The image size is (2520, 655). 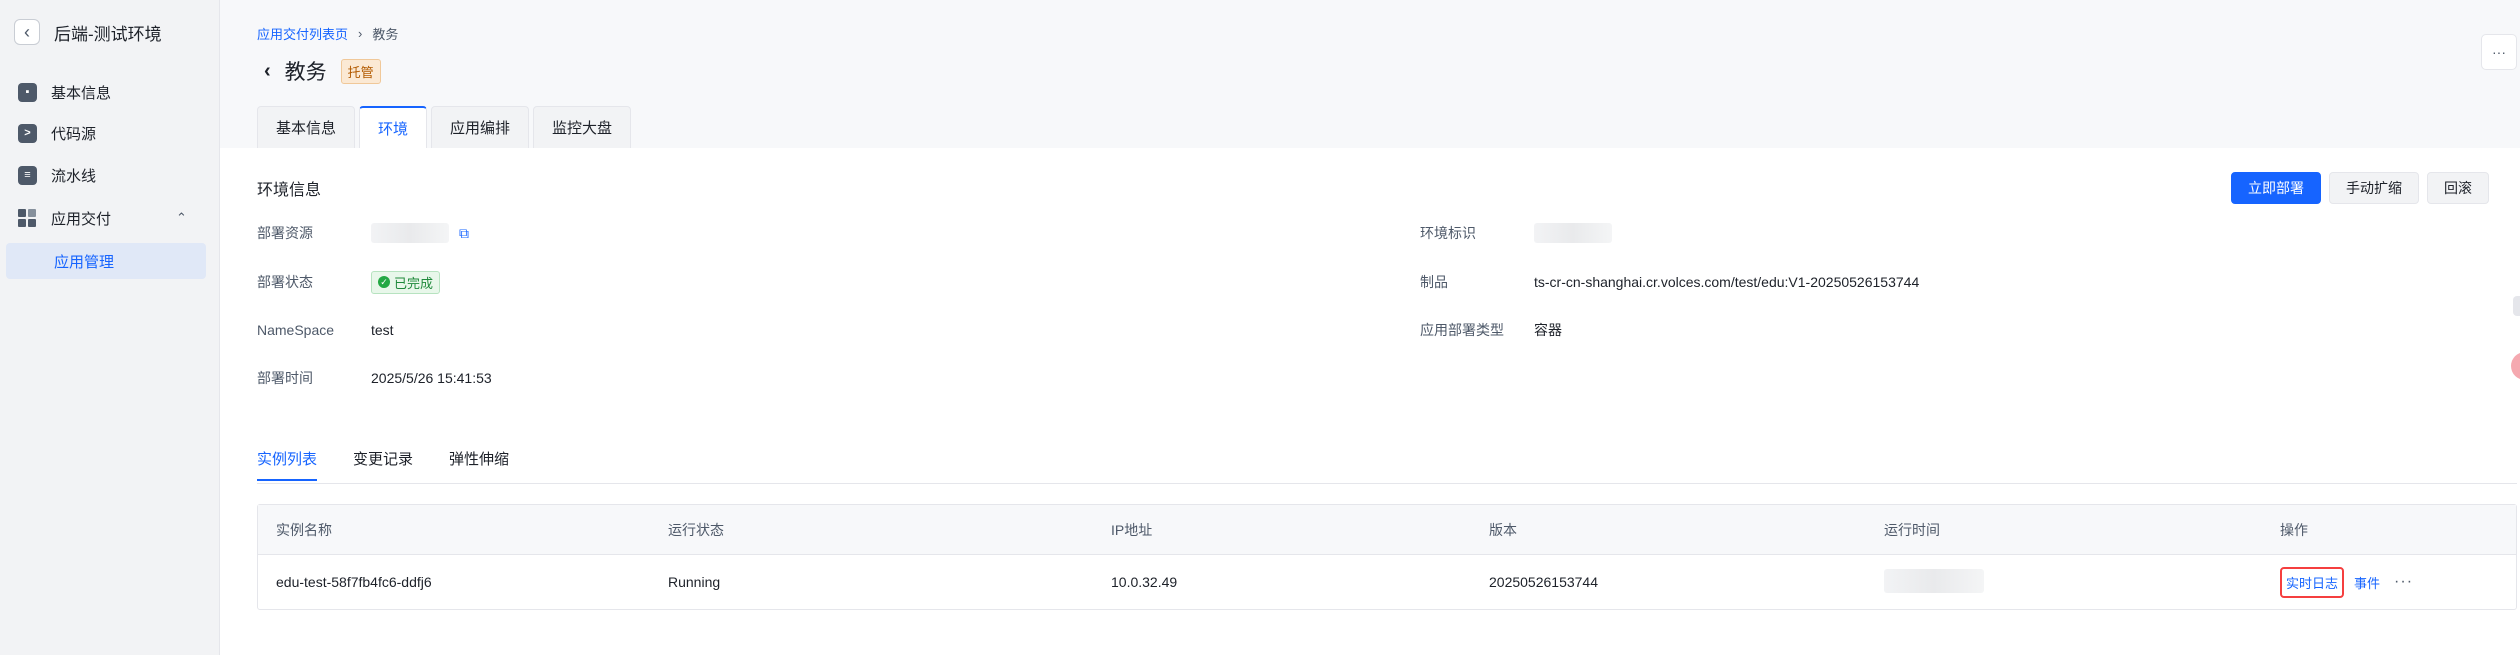 I want to click on field-label: 环境标识, so click(x=1448, y=233).